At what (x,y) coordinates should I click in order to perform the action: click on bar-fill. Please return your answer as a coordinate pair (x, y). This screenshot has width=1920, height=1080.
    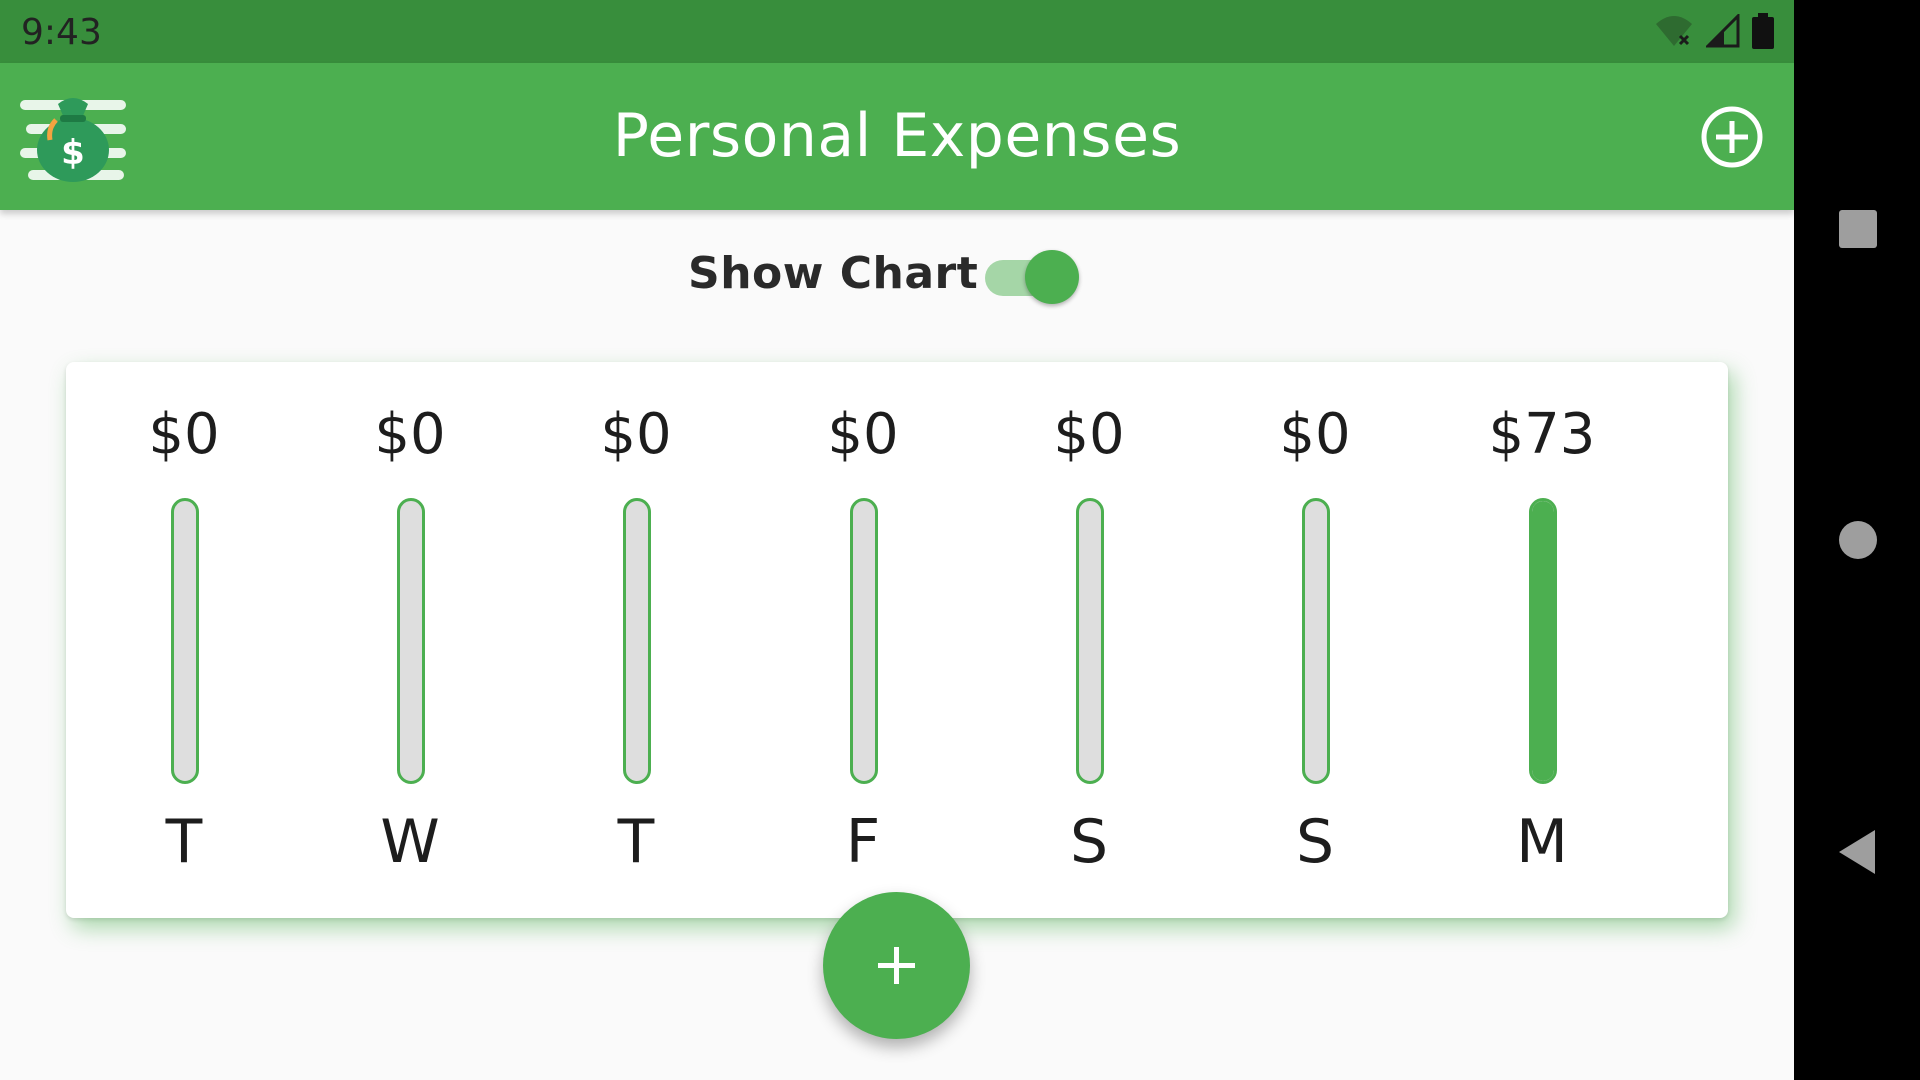
    Looking at the image, I should click on (1543, 641).